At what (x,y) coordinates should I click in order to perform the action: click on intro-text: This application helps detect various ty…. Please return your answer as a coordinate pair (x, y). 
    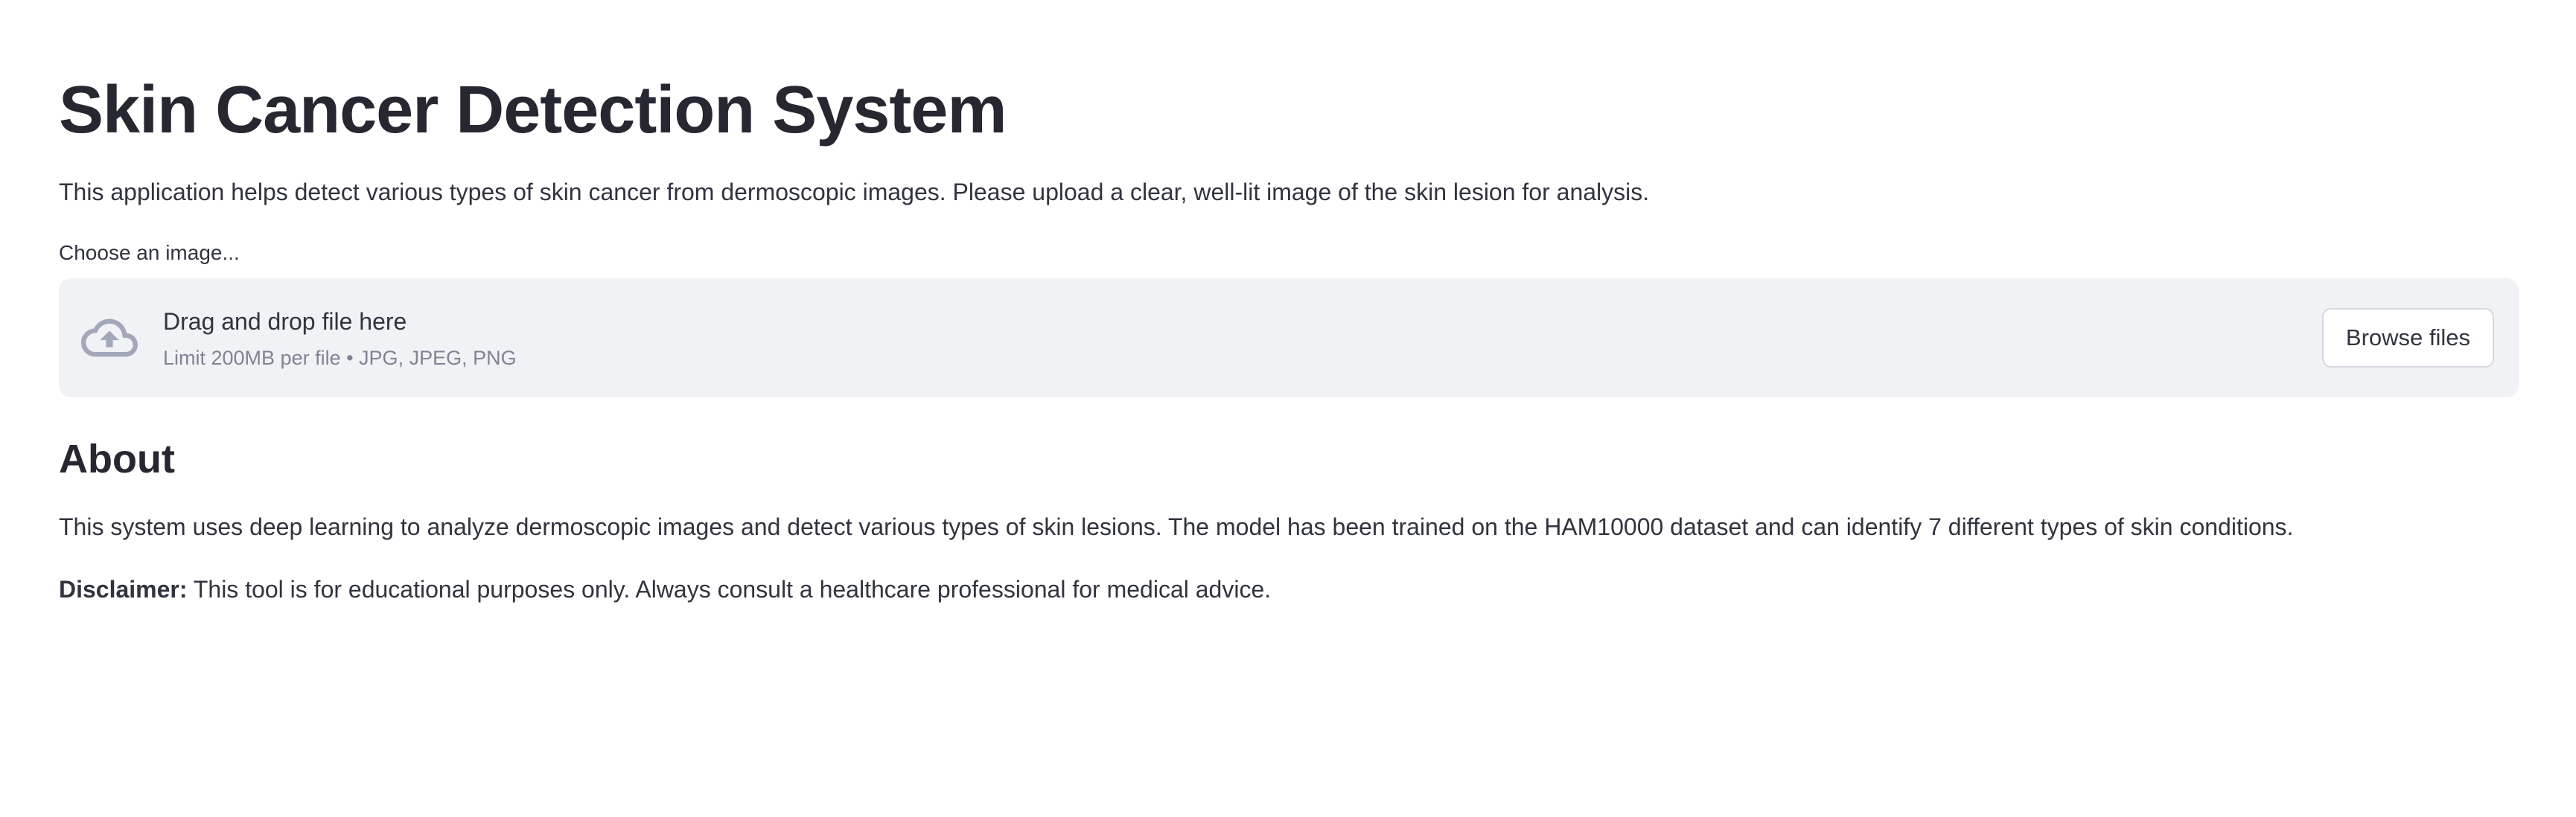
    Looking at the image, I should click on (854, 192).